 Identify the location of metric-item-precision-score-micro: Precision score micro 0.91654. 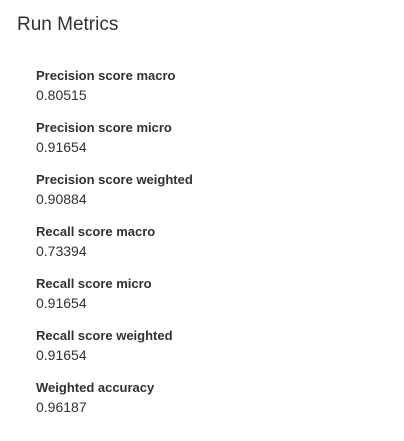
(206, 145).